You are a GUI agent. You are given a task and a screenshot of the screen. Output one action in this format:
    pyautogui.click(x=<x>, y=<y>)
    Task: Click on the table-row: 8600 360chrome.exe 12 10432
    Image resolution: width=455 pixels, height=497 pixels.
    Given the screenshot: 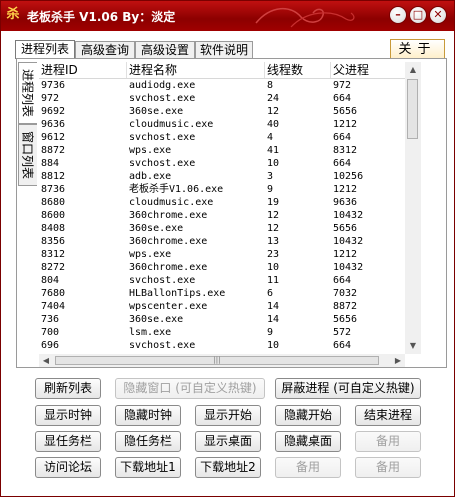 What is the action you would take?
    pyautogui.click(x=222, y=215)
    